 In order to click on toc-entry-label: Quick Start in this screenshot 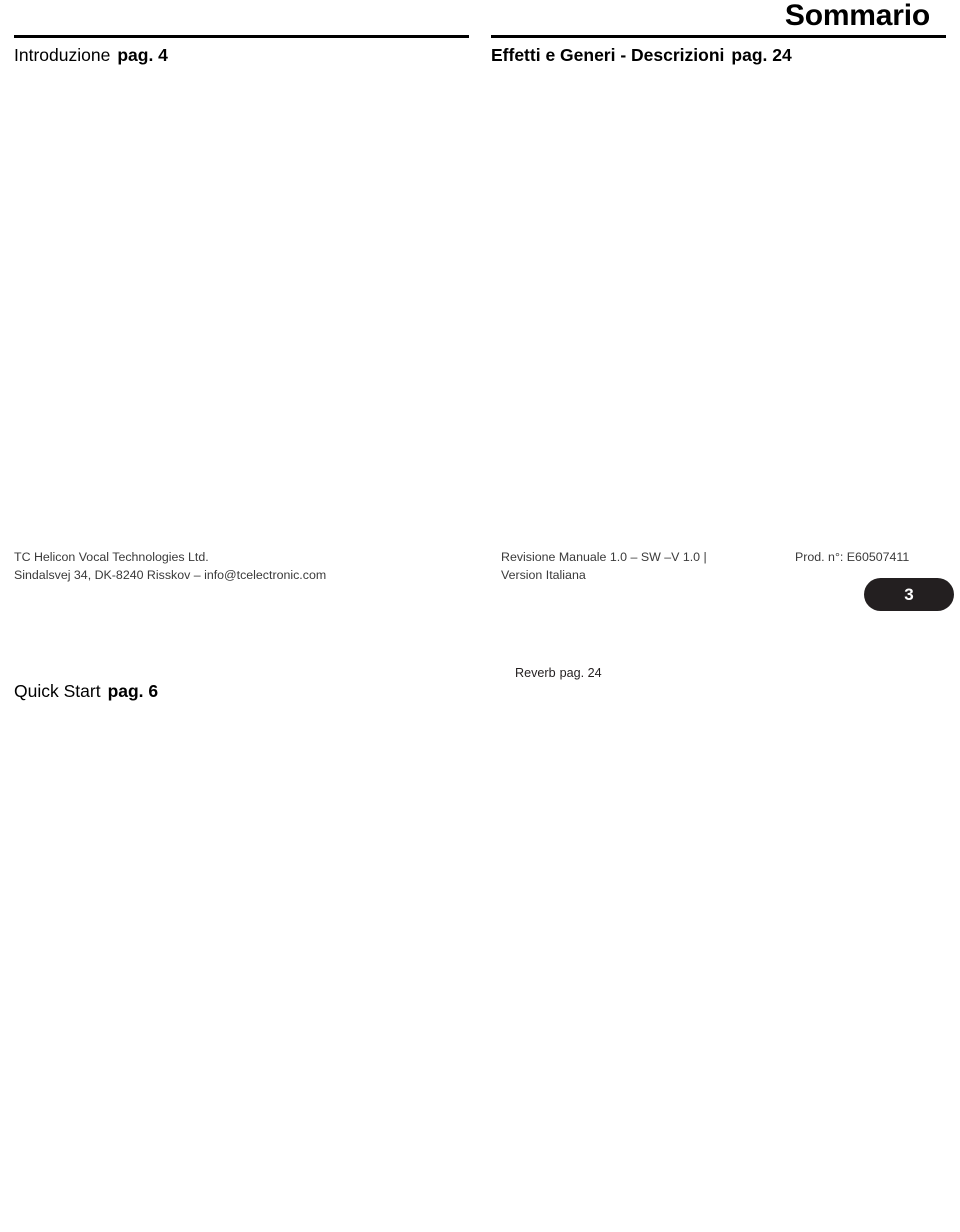, I will do `click(57, 691)`.